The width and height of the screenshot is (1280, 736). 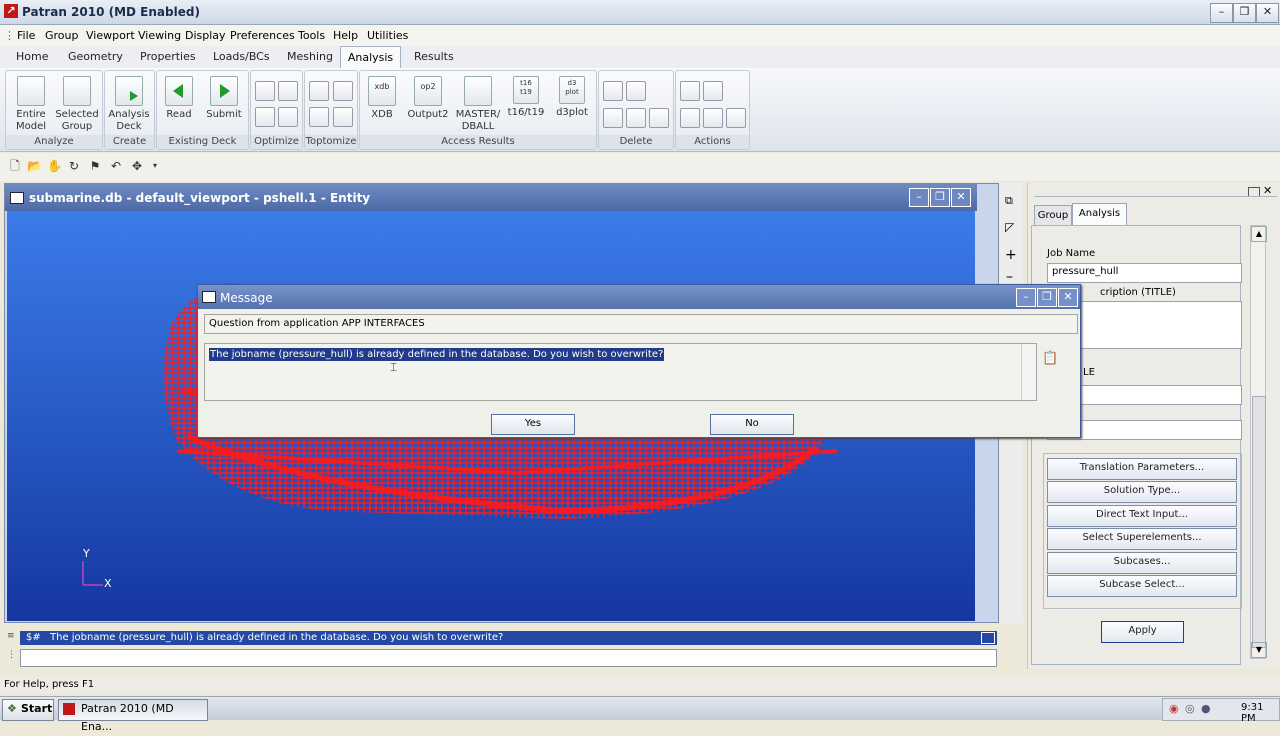 I want to click on command-input, so click(x=508, y=658).